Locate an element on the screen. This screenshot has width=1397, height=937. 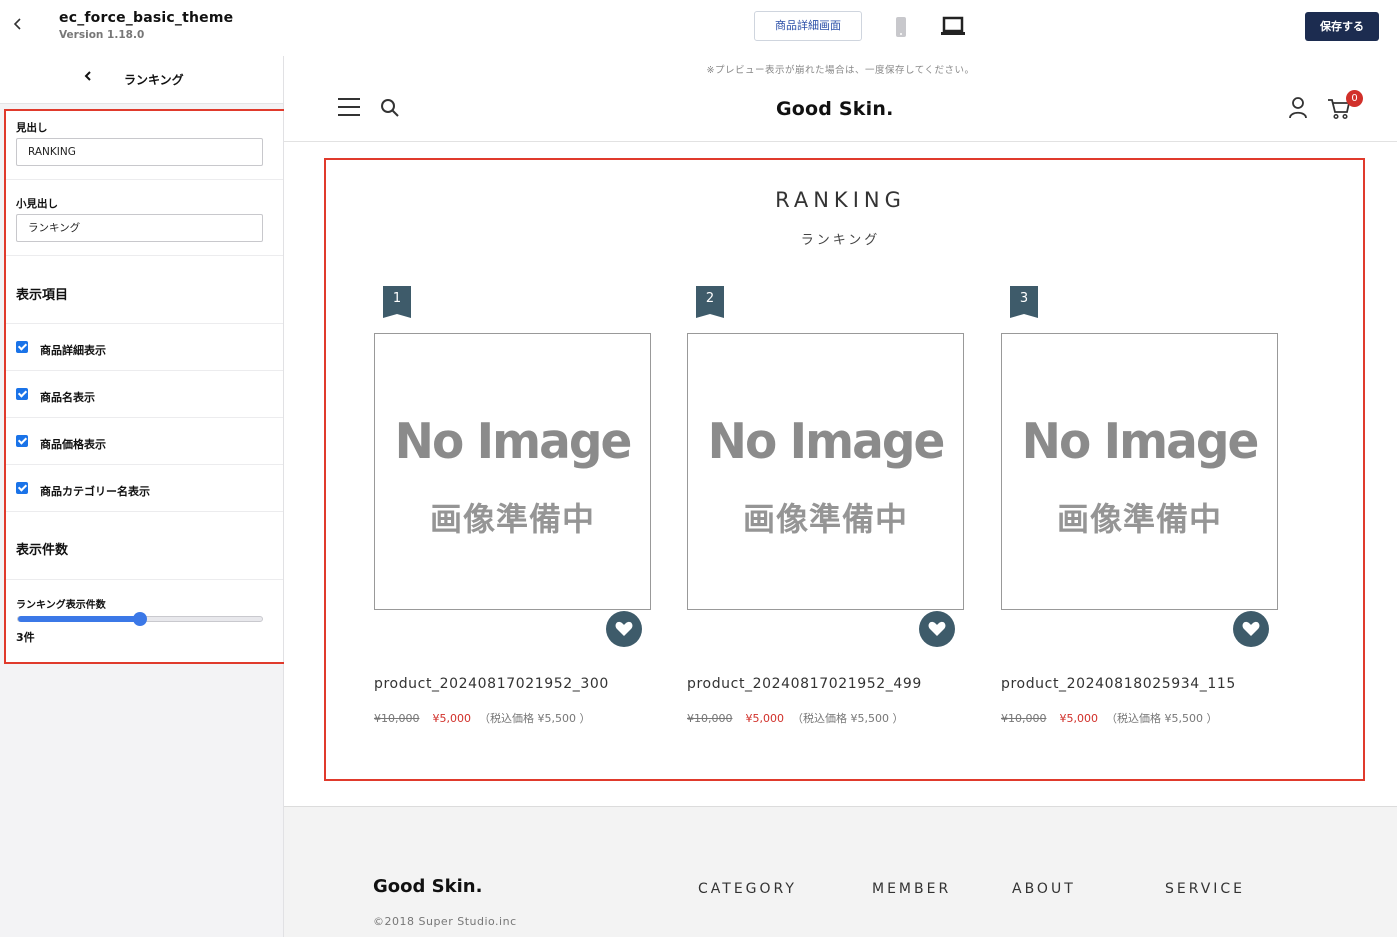
cart-count-badge: 0 is located at coordinates (1354, 98).